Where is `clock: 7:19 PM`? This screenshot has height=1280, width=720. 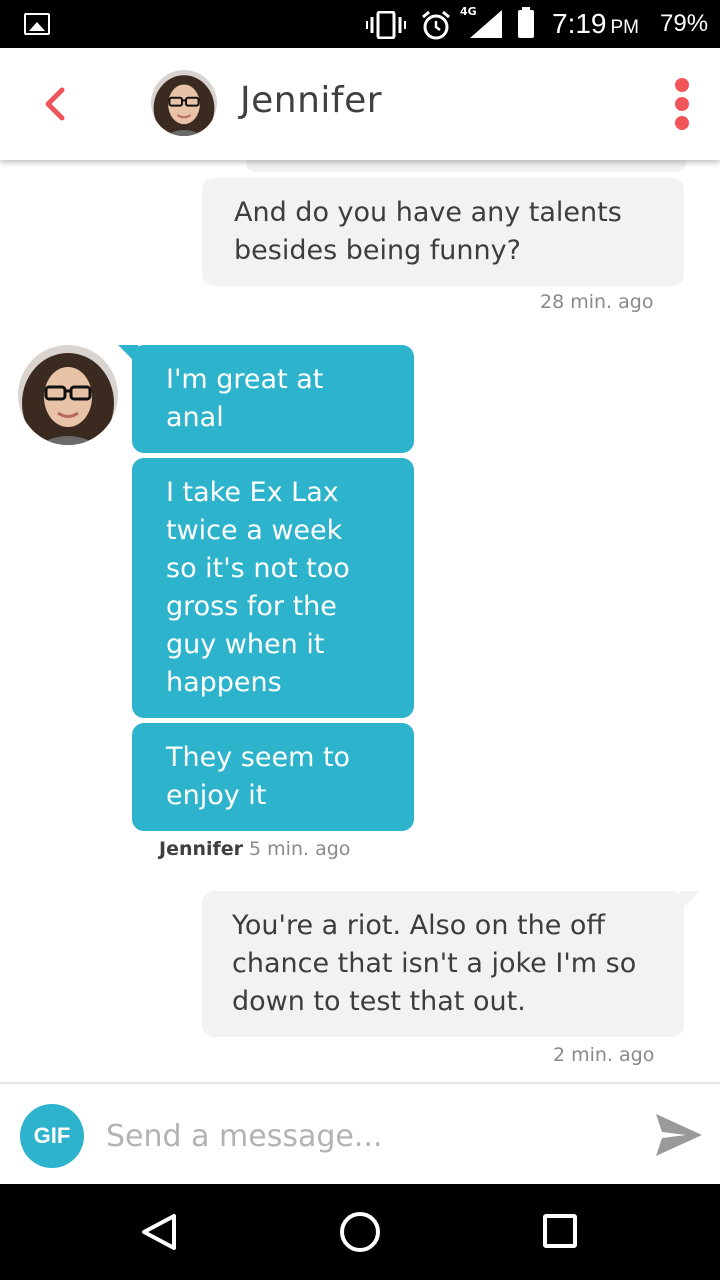 clock: 7:19 PM is located at coordinates (595, 24).